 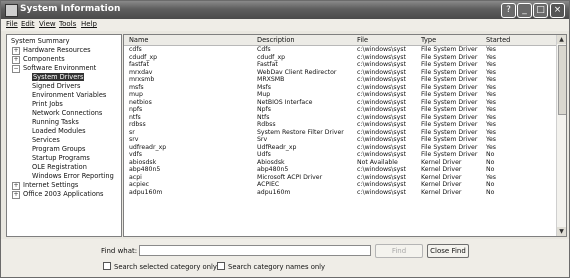 What do you see at coordinates (524, 10) in the screenshot?
I see `minimize-icon: _` at bounding box center [524, 10].